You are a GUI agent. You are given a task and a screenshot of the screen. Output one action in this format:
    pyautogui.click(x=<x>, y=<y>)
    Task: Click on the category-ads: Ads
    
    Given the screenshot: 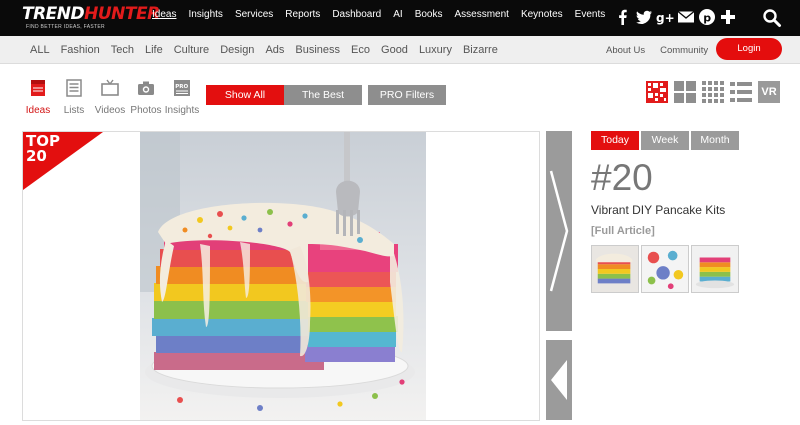 What is the action you would take?
    pyautogui.click(x=274, y=50)
    